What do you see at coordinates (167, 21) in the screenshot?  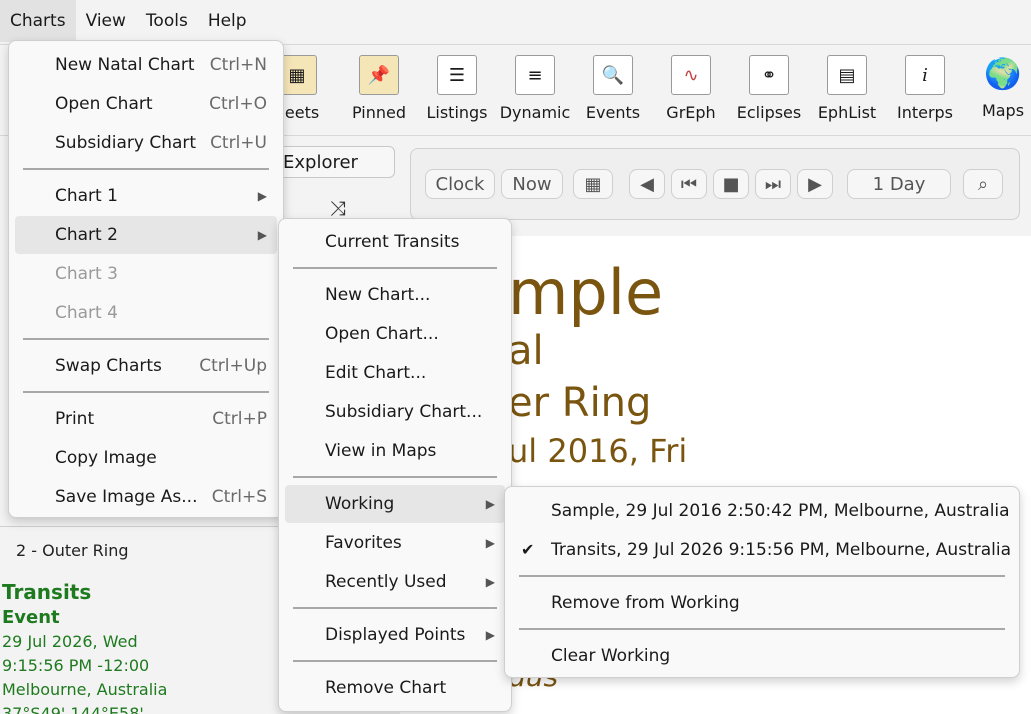 I see `menu-tools: Tools` at bounding box center [167, 21].